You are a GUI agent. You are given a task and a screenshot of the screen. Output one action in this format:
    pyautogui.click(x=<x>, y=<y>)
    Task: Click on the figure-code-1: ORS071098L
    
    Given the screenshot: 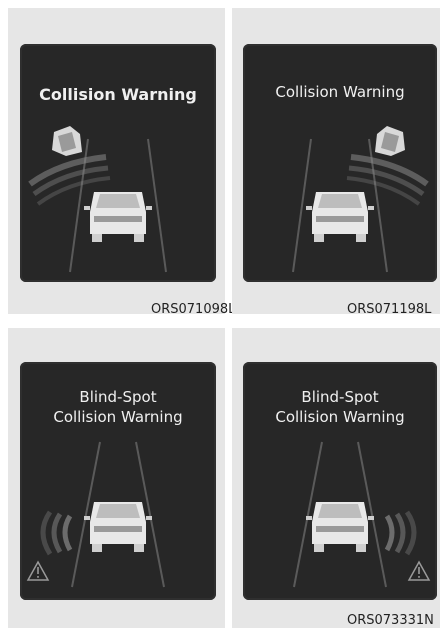 What is the action you would take?
    pyautogui.click(x=193, y=309)
    